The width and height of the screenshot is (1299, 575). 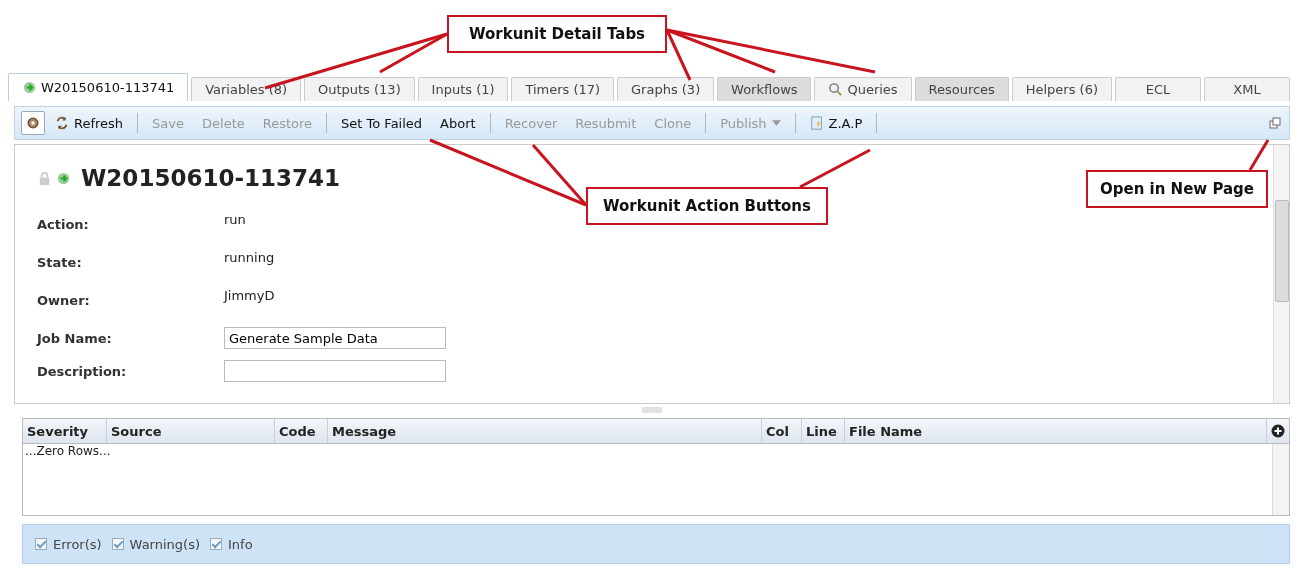 I want to click on column-header: Line, so click(x=823, y=431).